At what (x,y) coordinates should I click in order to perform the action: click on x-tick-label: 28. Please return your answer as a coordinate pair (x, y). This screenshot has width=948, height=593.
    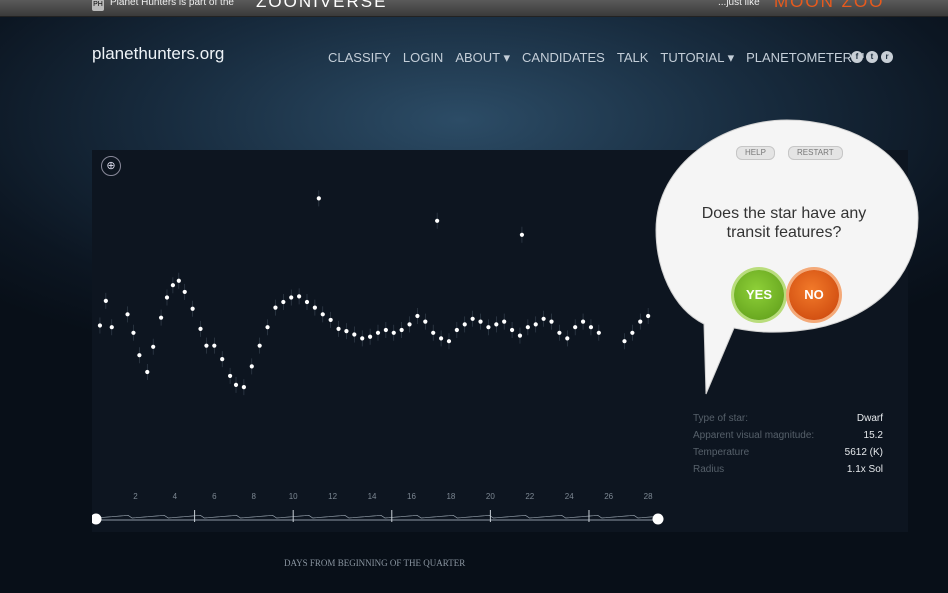
    Looking at the image, I should click on (648, 496).